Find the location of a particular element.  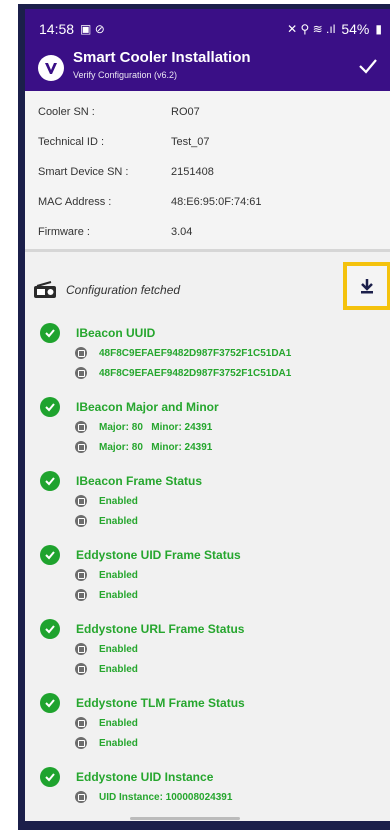

section-header: Eddystone UID Instance is located at coordinates (136, 777).